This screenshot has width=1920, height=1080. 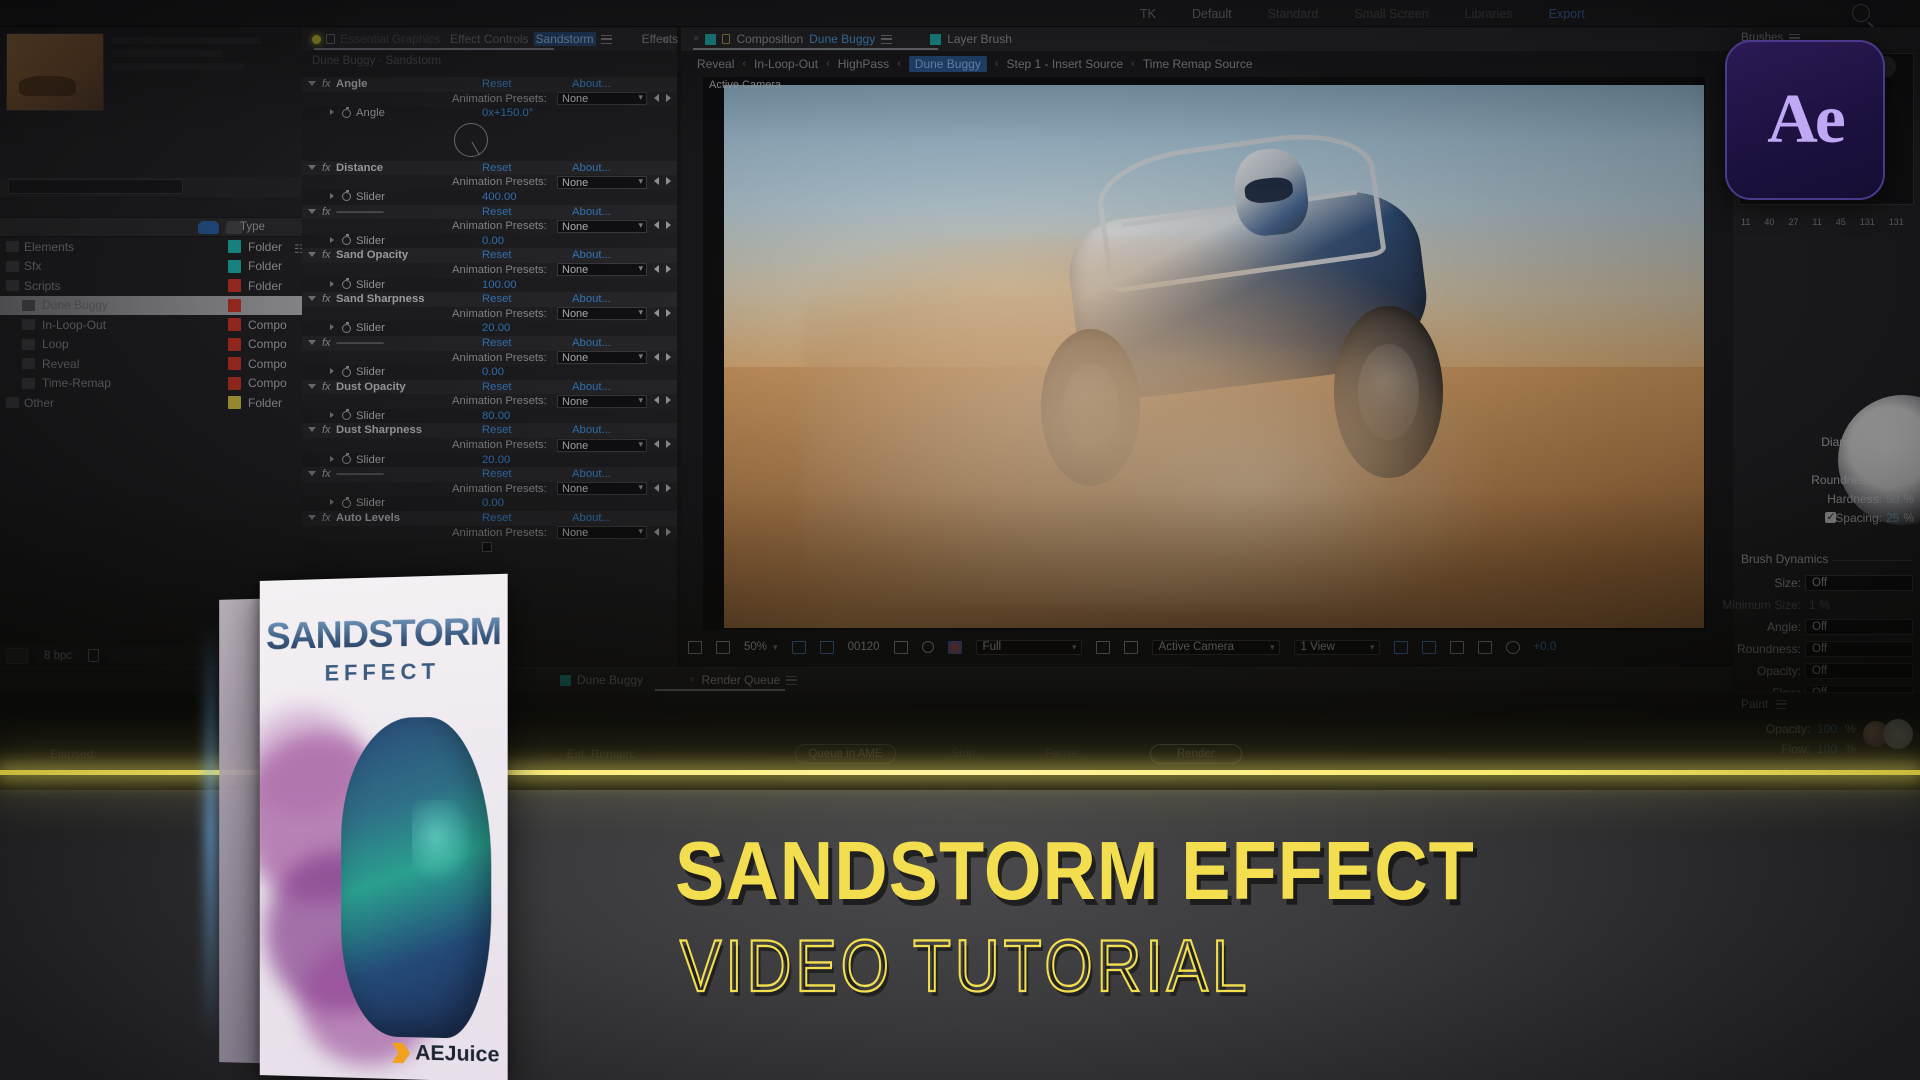 I want to click on reset-exposure-button, so click(x=1513, y=647).